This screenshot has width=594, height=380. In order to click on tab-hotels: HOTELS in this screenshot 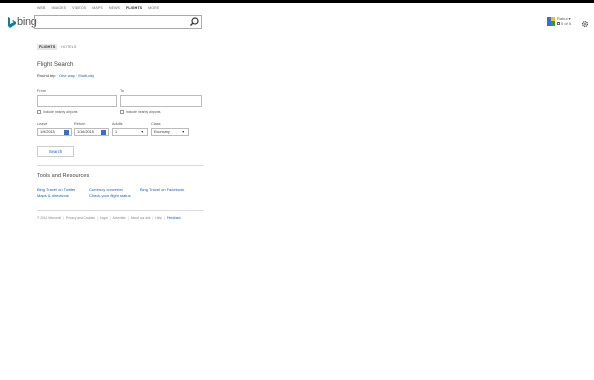, I will do `click(68, 47)`.